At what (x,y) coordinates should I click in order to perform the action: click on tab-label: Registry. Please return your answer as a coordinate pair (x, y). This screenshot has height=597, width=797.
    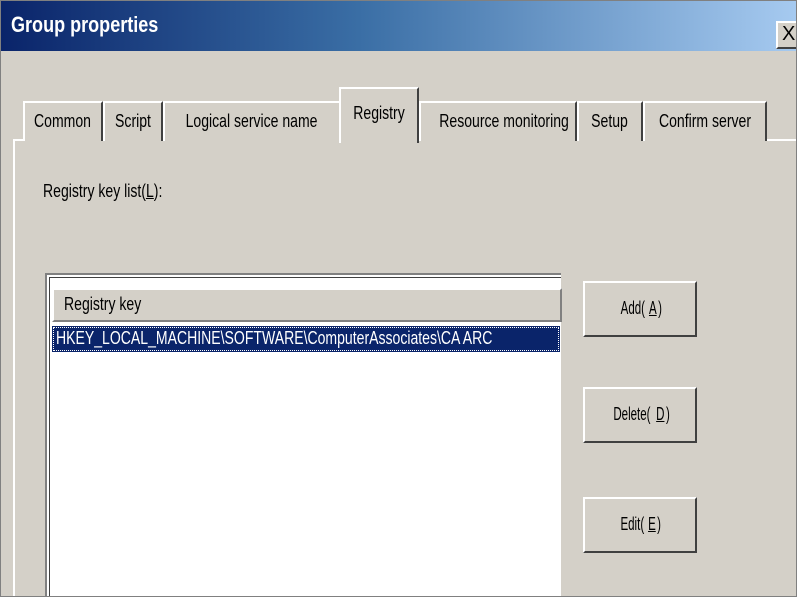
    Looking at the image, I should click on (379, 113).